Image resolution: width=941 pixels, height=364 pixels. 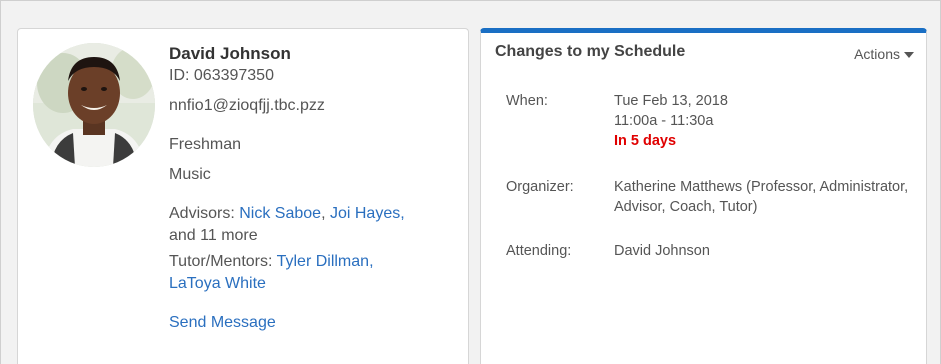 What do you see at coordinates (662, 251) in the screenshot?
I see `attending-value: David Johnson` at bounding box center [662, 251].